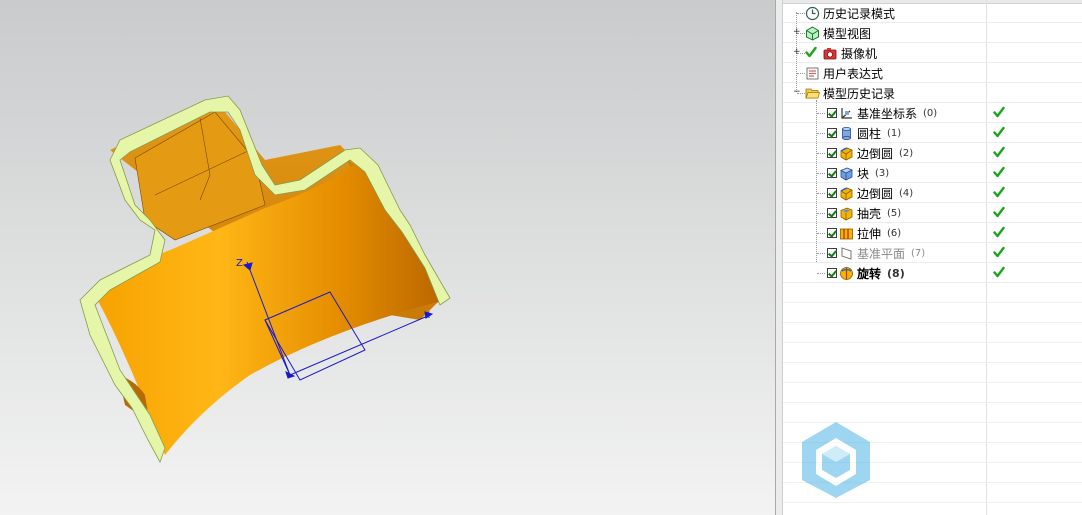 This screenshot has height=515, width=1082. What do you see at coordinates (869, 133) in the screenshot?
I see `node-label: 圆柱` at bounding box center [869, 133].